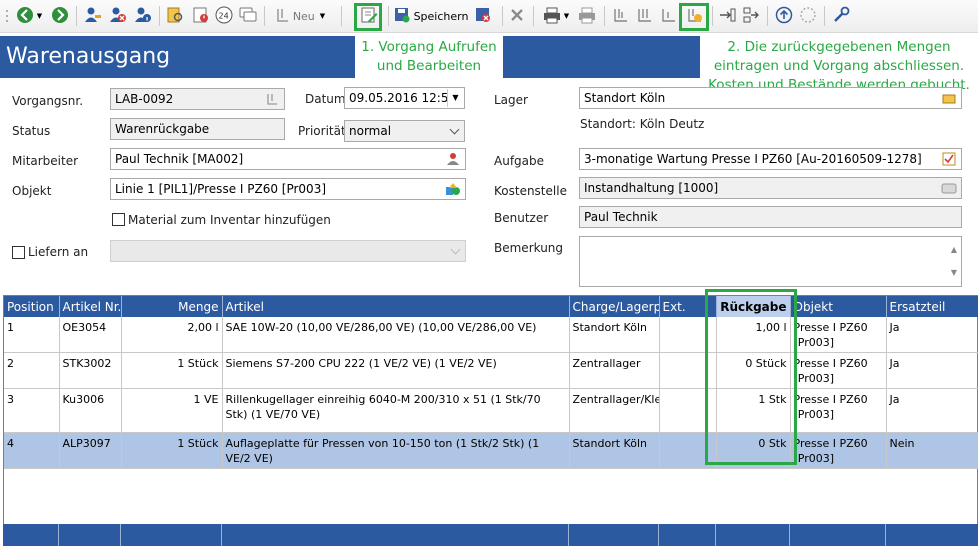 This screenshot has width=978, height=546. Describe the element at coordinates (770, 188) in the screenshot. I see `kostenstelle-field: Instandhaltung [1000]` at that location.